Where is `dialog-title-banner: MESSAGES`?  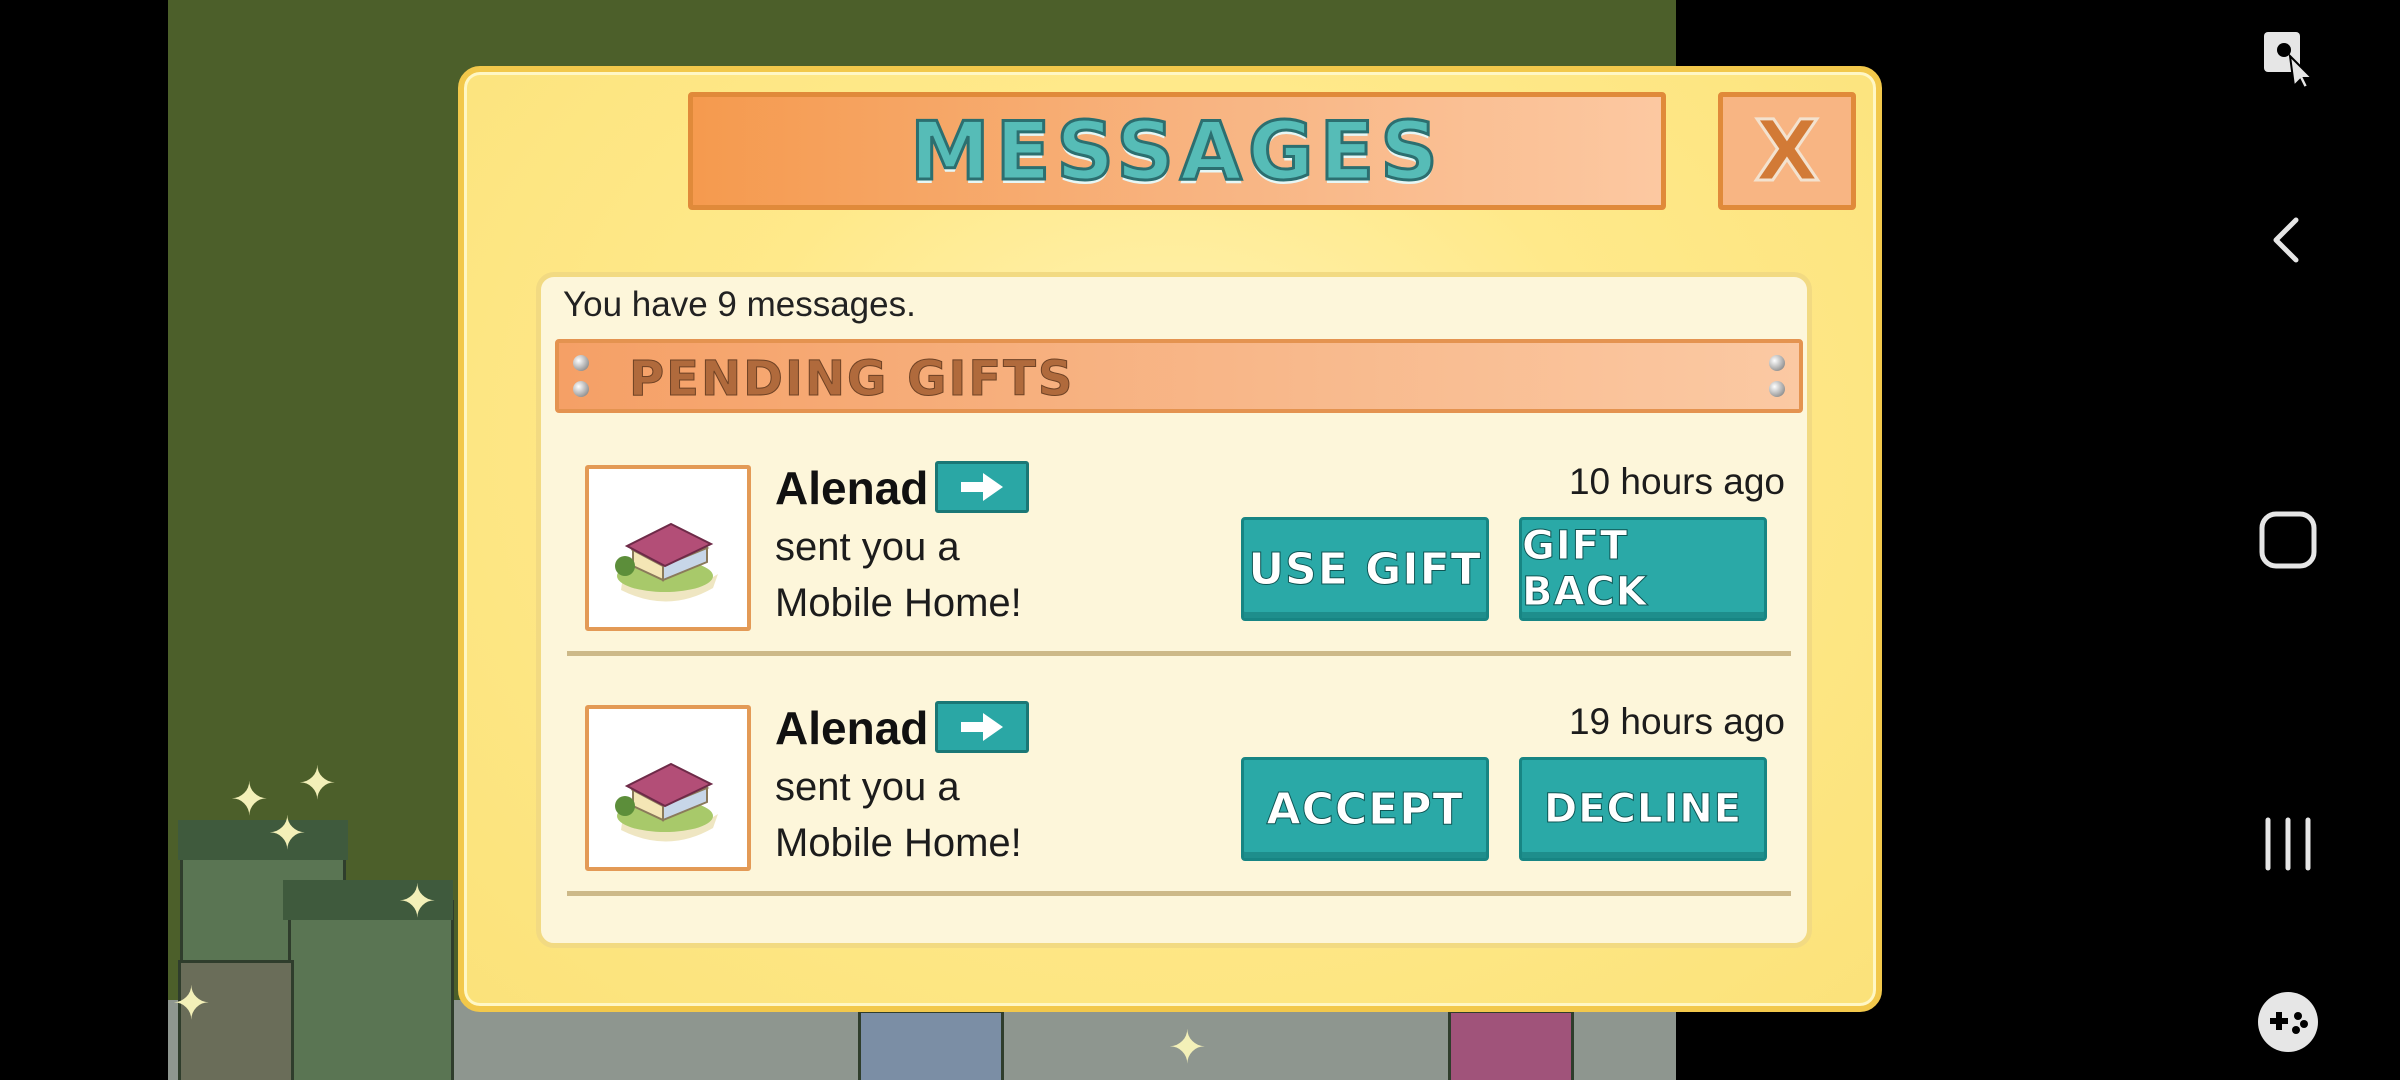
dialog-title-banner: MESSAGES is located at coordinates (1177, 151).